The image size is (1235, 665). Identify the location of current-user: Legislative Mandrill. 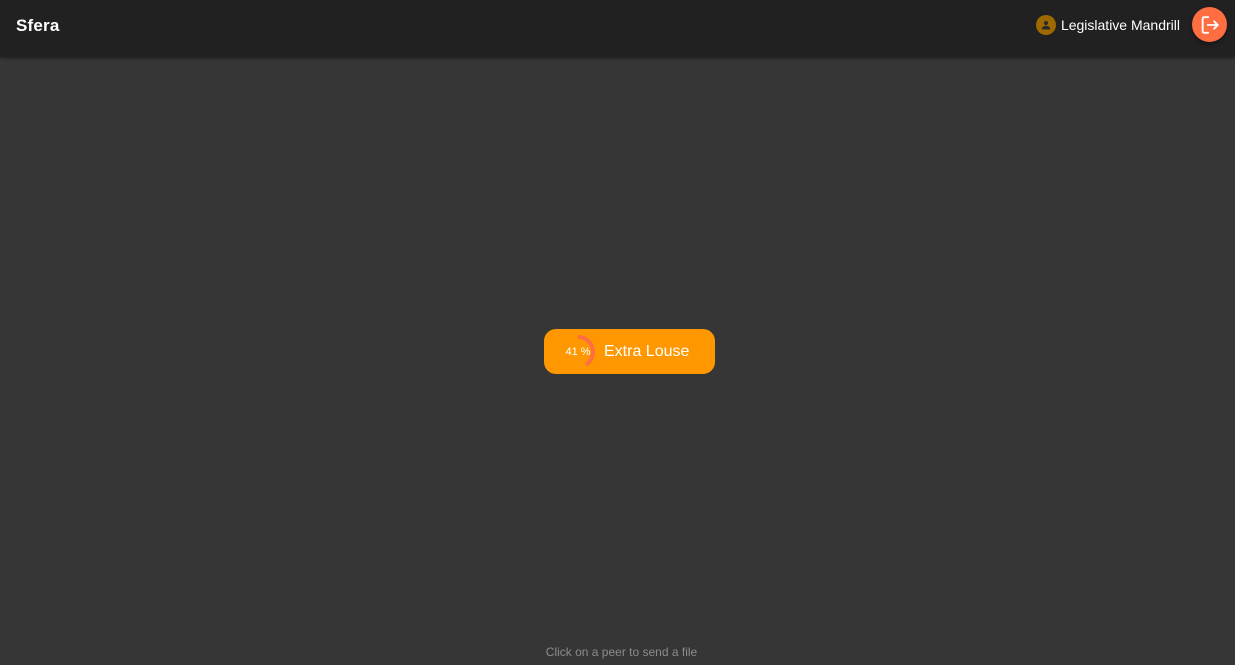
(1107, 25).